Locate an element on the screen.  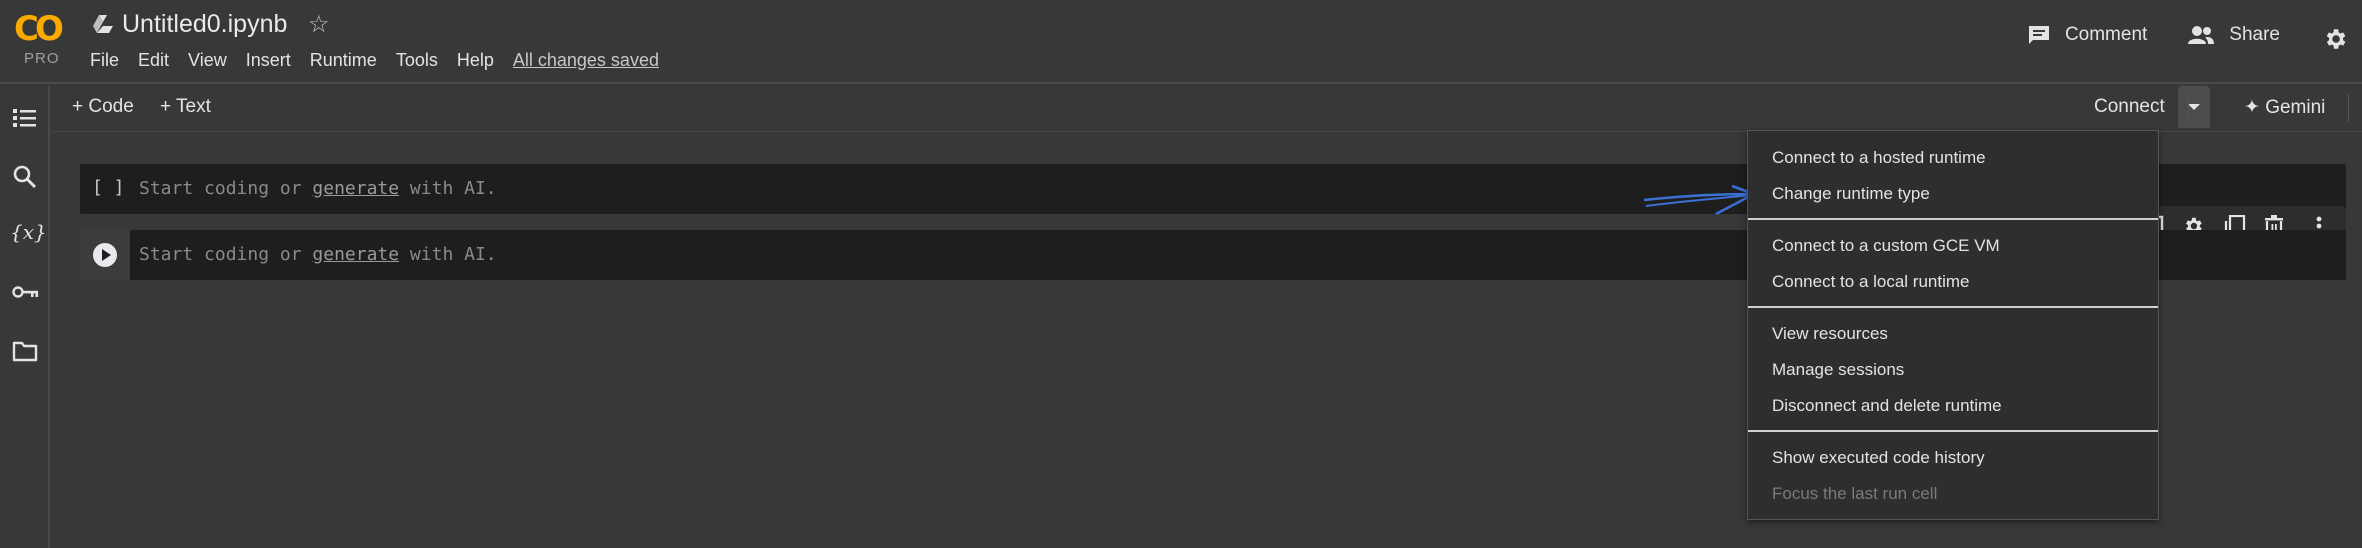
menu-insert: Insert is located at coordinates (268, 60).